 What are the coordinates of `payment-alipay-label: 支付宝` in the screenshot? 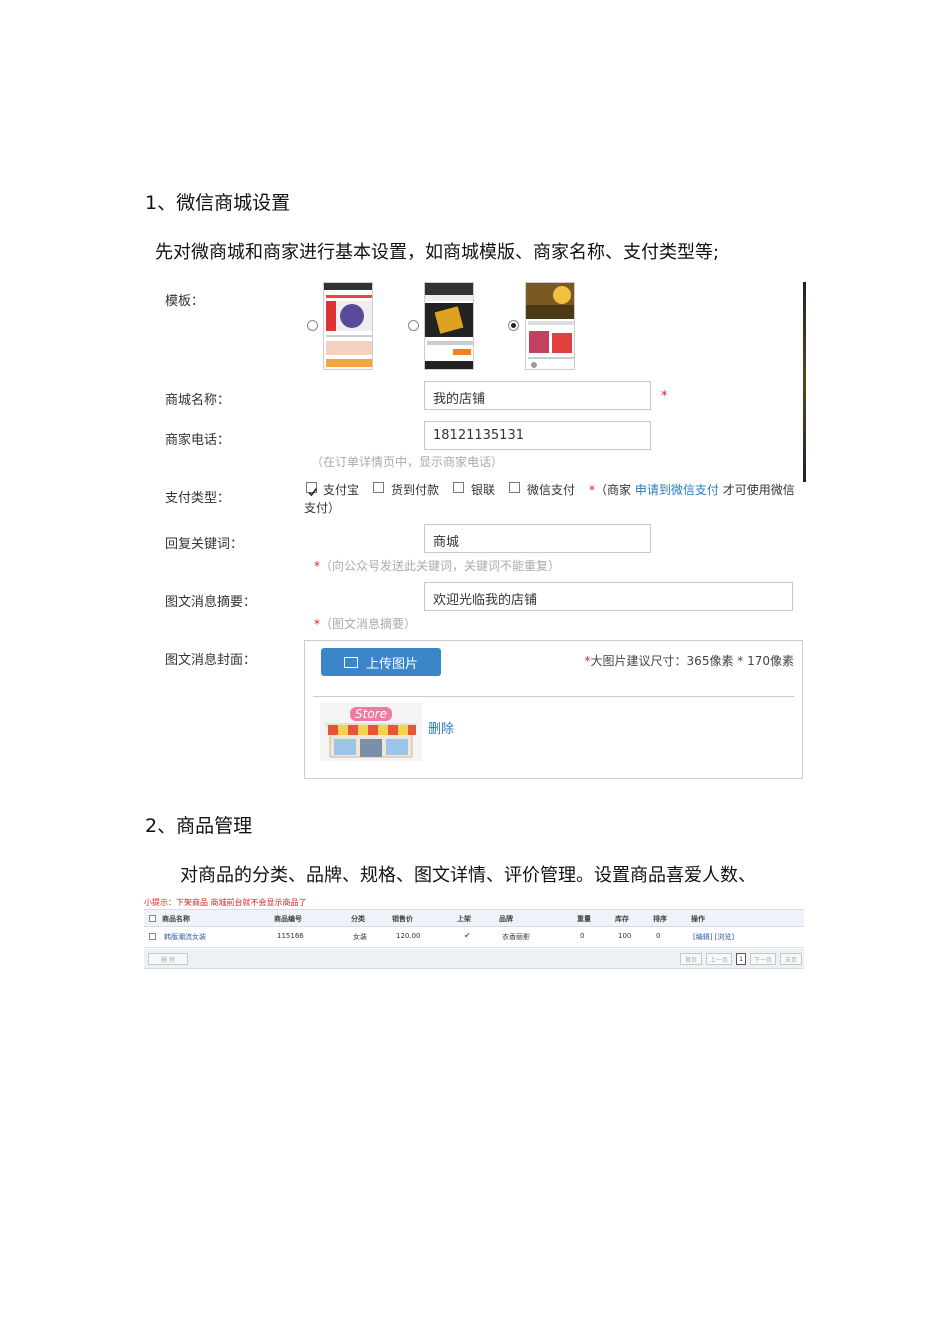 It's located at (341, 490).